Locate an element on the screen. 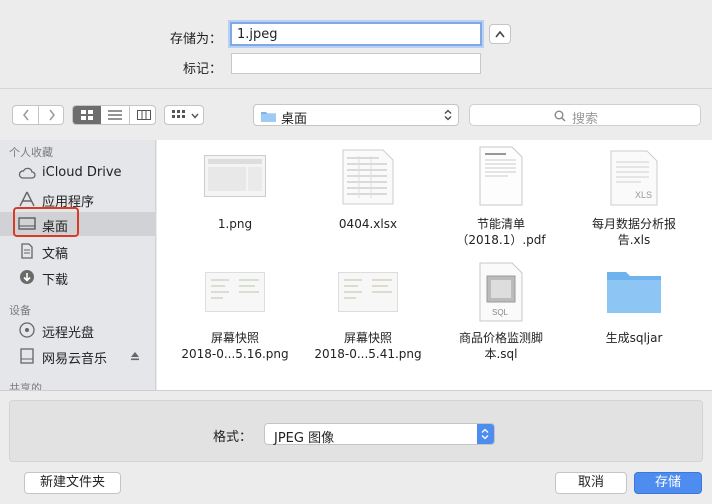 The width and height of the screenshot is (712, 504). xls-document-icon: XLS is located at coordinates (634, 178).